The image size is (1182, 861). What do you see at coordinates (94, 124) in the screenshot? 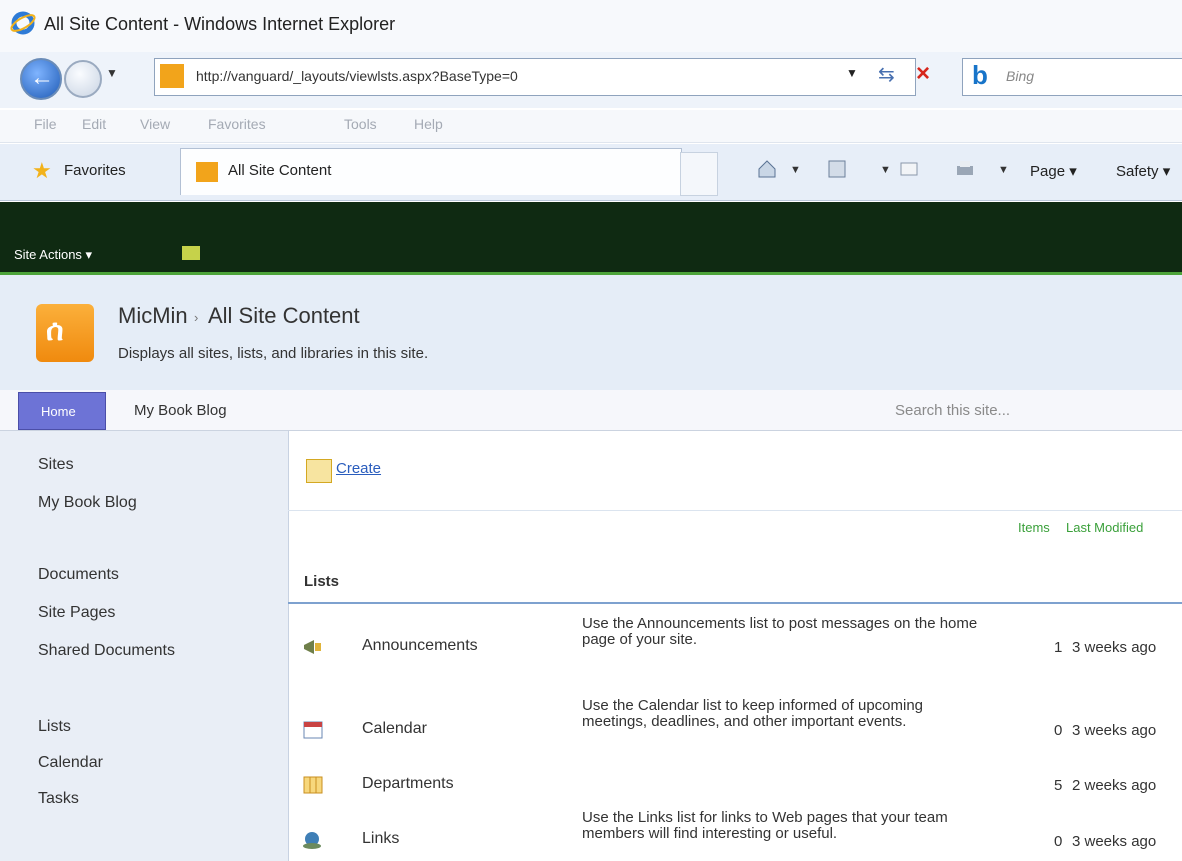
I see `menu-edit: Edit` at bounding box center [94, 124].